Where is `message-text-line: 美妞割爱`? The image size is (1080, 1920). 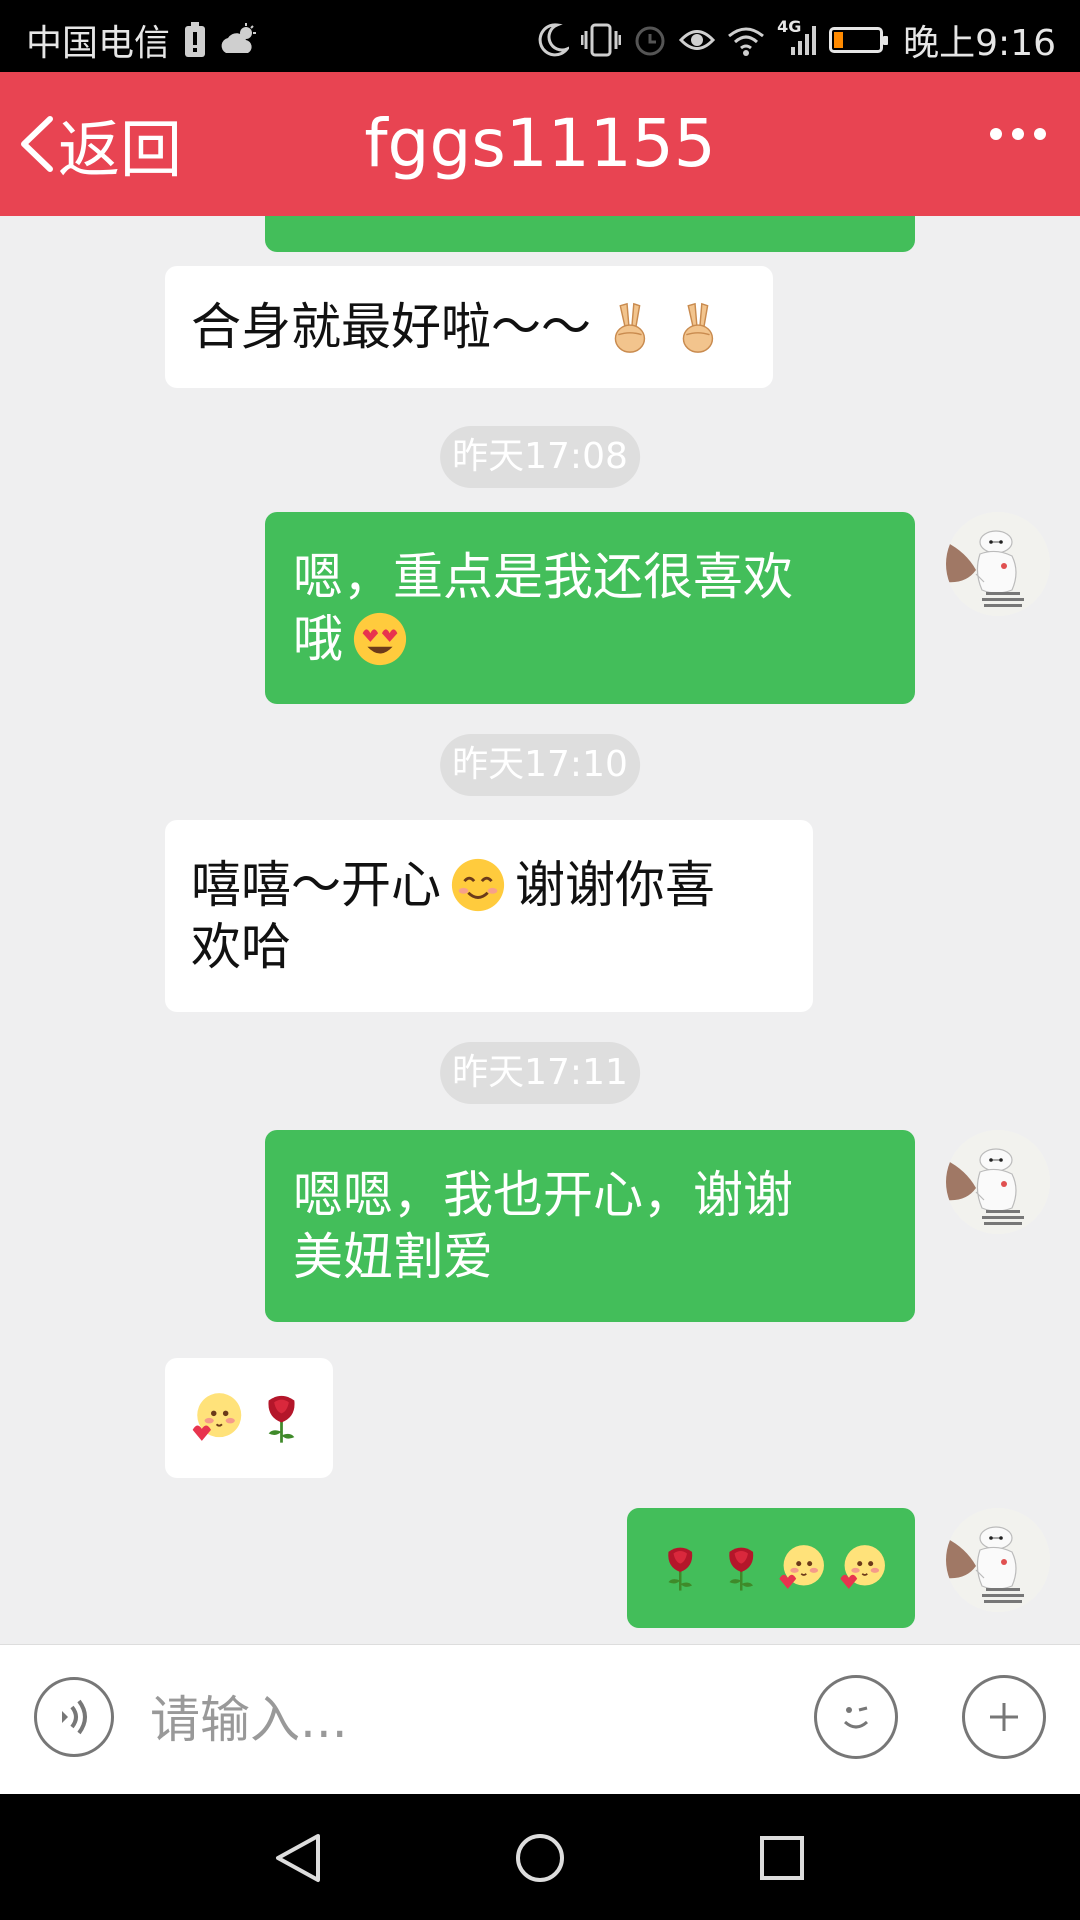
message-text-line: 美妞割爱 is located at coordinates (393, 1257).